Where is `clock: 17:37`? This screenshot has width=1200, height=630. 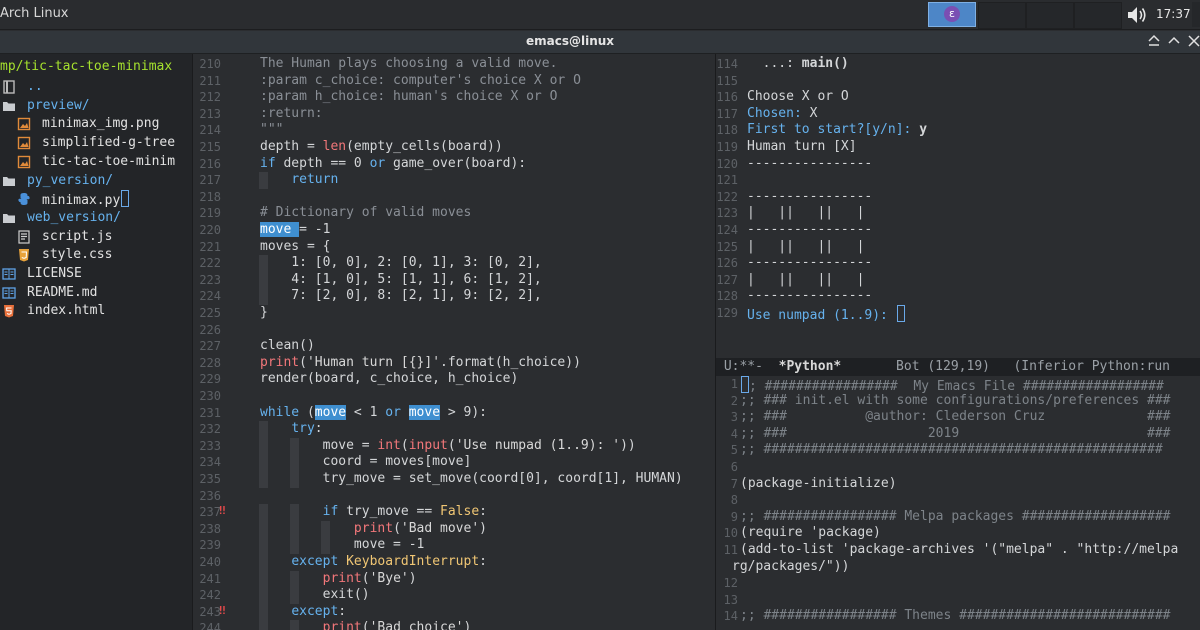 clock: 17:37 is located at coordinates (1173, 14).